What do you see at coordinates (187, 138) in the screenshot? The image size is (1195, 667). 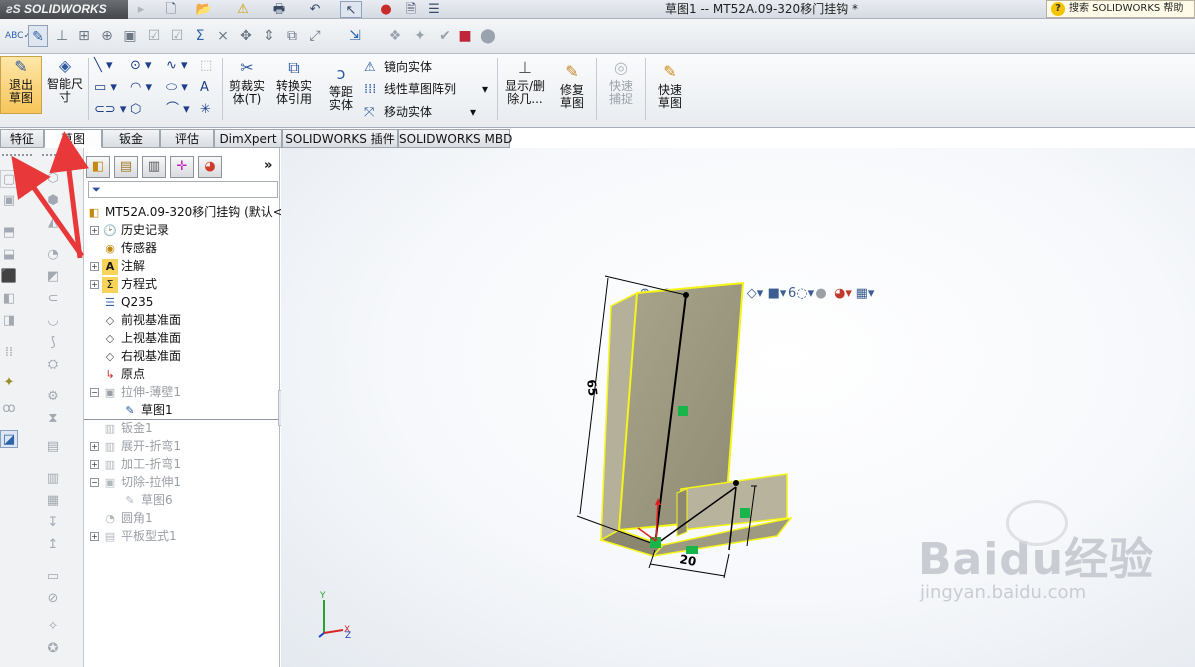 I see `tab-evaluate: 评估` at bounding box center [187, 138].